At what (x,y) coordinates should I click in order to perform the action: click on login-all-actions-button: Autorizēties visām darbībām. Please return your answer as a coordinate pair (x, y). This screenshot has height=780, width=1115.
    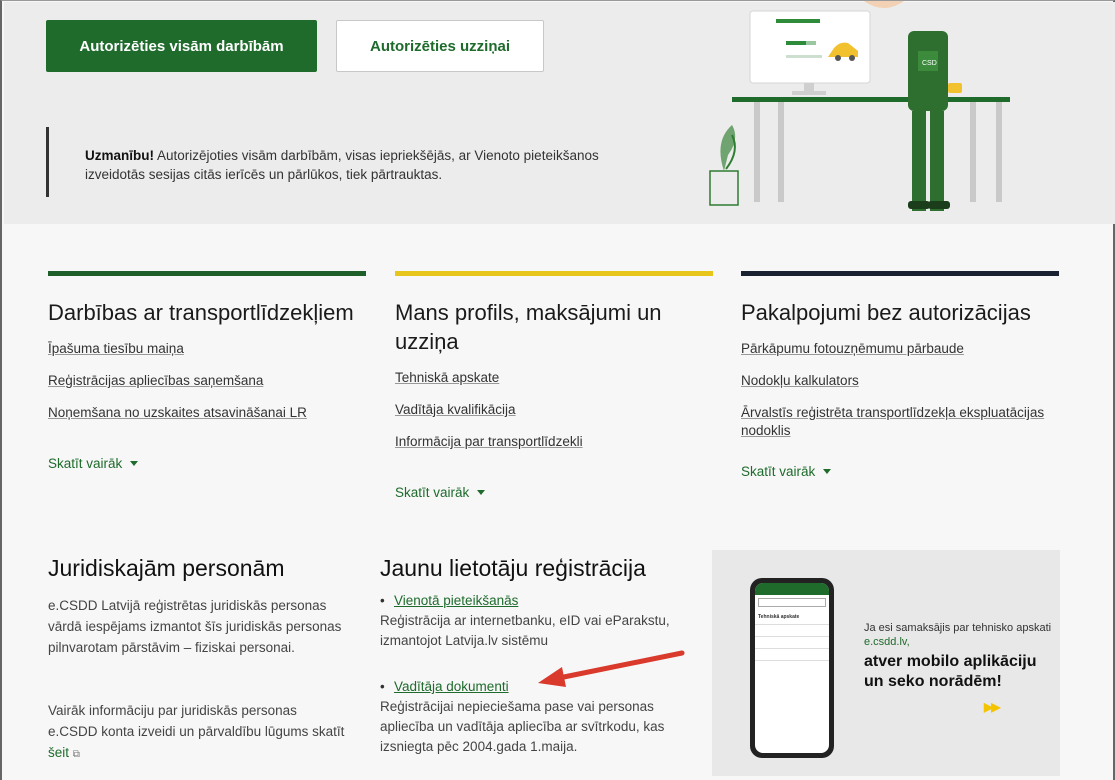
    Looking at the image, I should click on (181, 46).